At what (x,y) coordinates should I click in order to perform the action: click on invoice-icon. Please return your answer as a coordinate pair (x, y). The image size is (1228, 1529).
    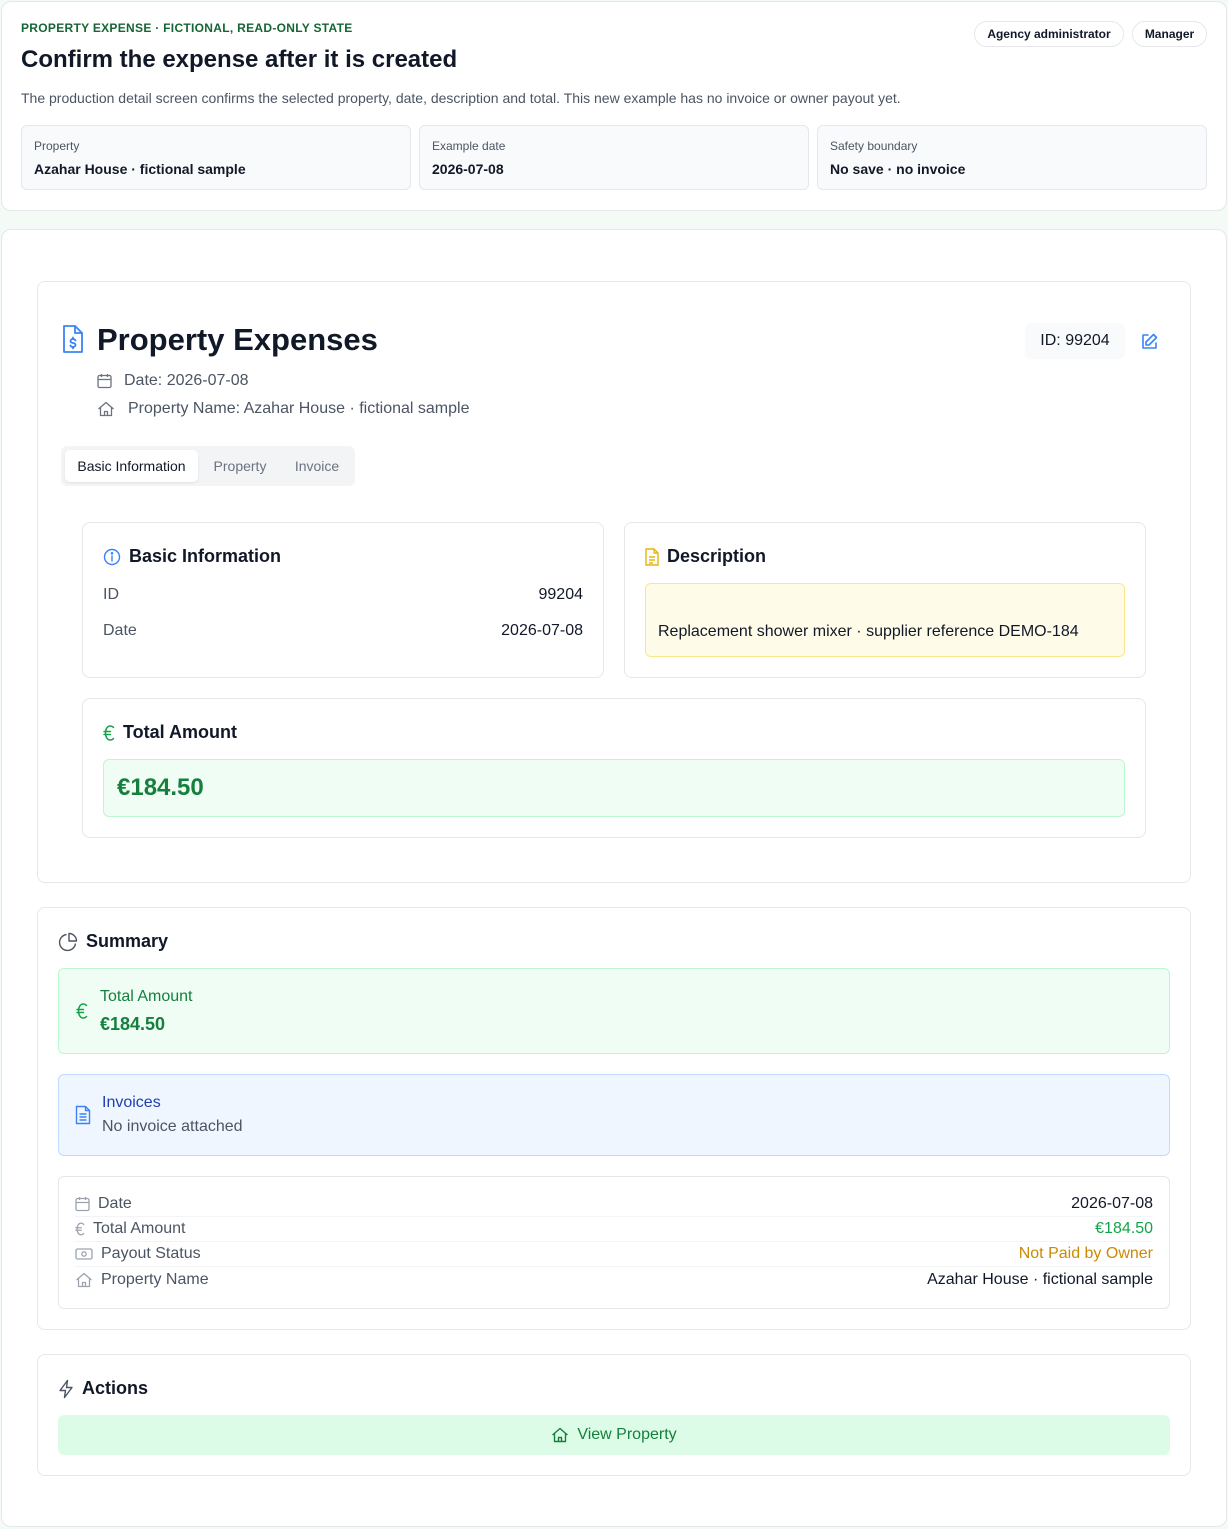
    Looking at the image, I should click on (83, 1115).